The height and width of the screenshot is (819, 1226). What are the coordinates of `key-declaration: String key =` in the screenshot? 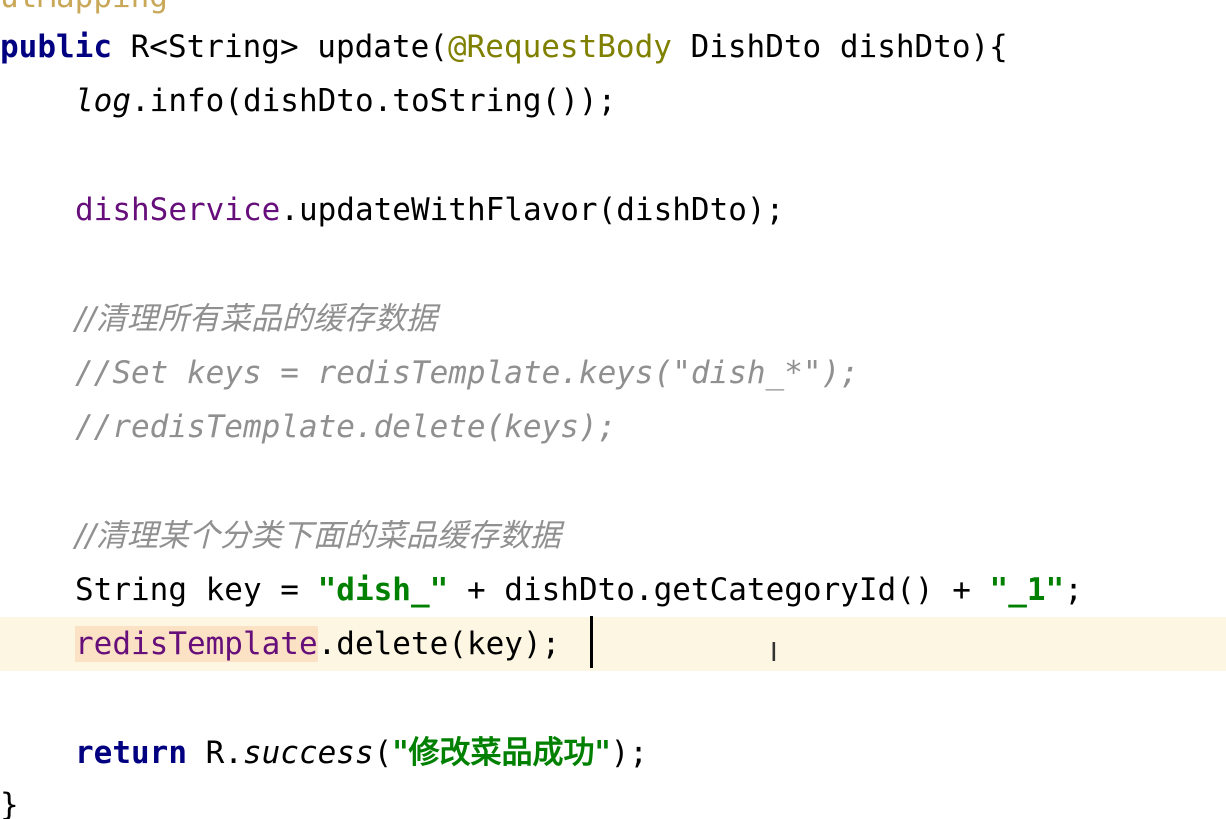 It's located at (196, 590).